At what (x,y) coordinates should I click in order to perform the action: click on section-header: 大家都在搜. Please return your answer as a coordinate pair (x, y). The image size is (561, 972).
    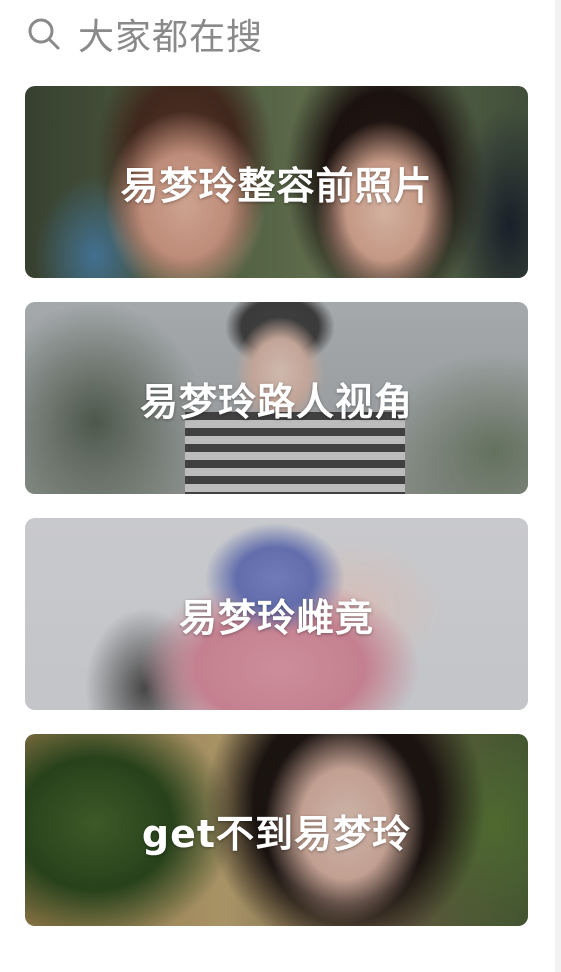
    Looking at the image, I should click on (143, 34).